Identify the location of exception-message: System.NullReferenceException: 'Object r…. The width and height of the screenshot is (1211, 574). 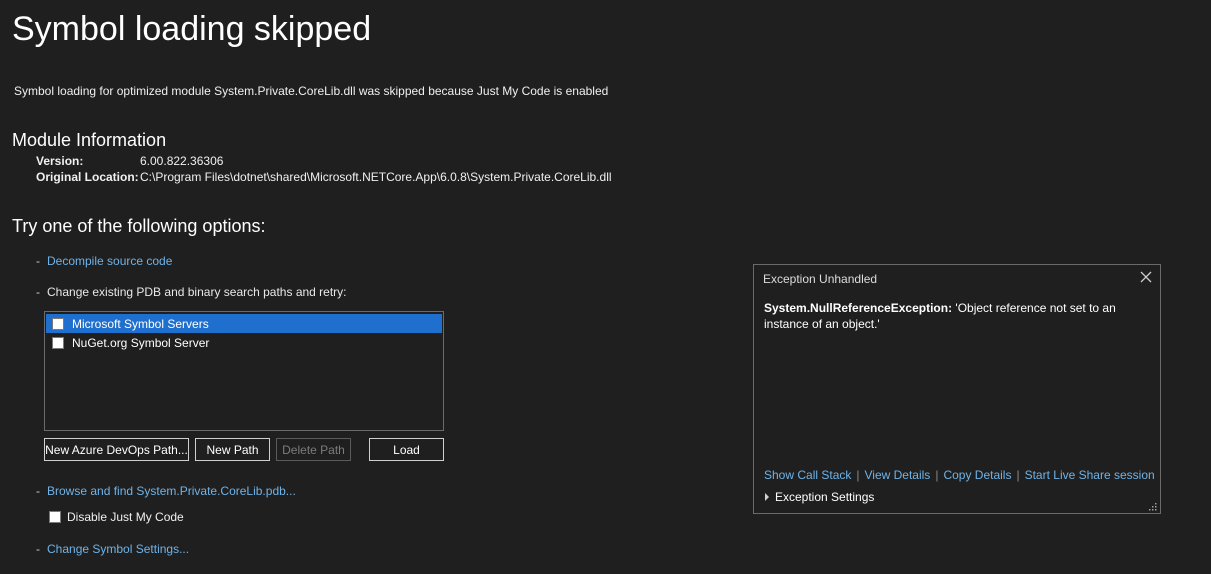
(954, 316).